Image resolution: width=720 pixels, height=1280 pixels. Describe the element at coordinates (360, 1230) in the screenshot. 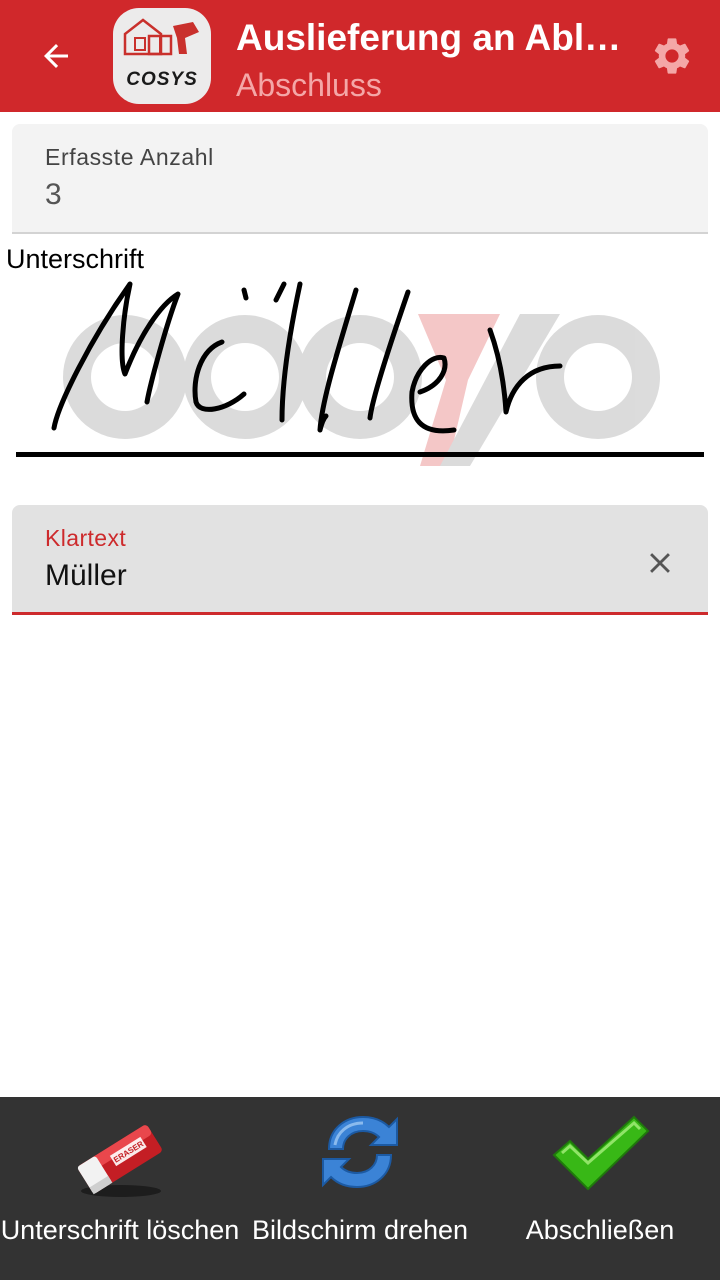

I see `rotate-screen-label: Bildschirm drehen` at that location.